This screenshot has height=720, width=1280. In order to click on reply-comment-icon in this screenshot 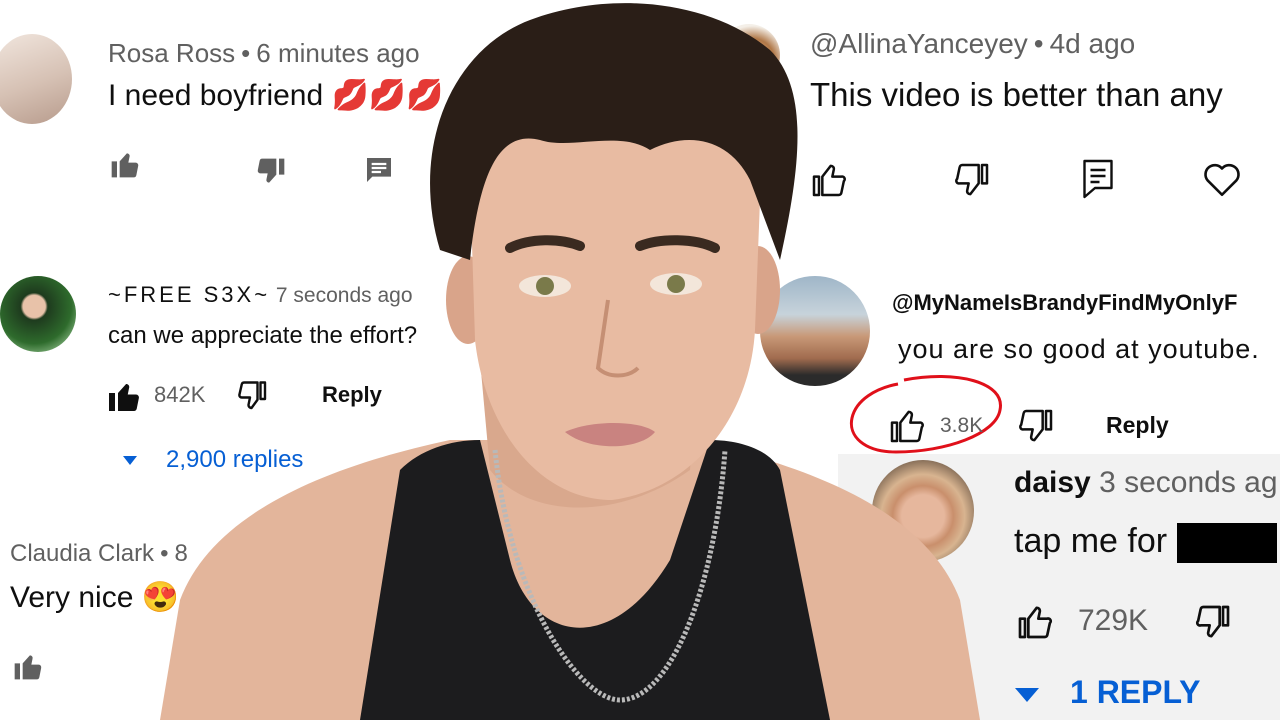, I will do `click(1098, 179)`.